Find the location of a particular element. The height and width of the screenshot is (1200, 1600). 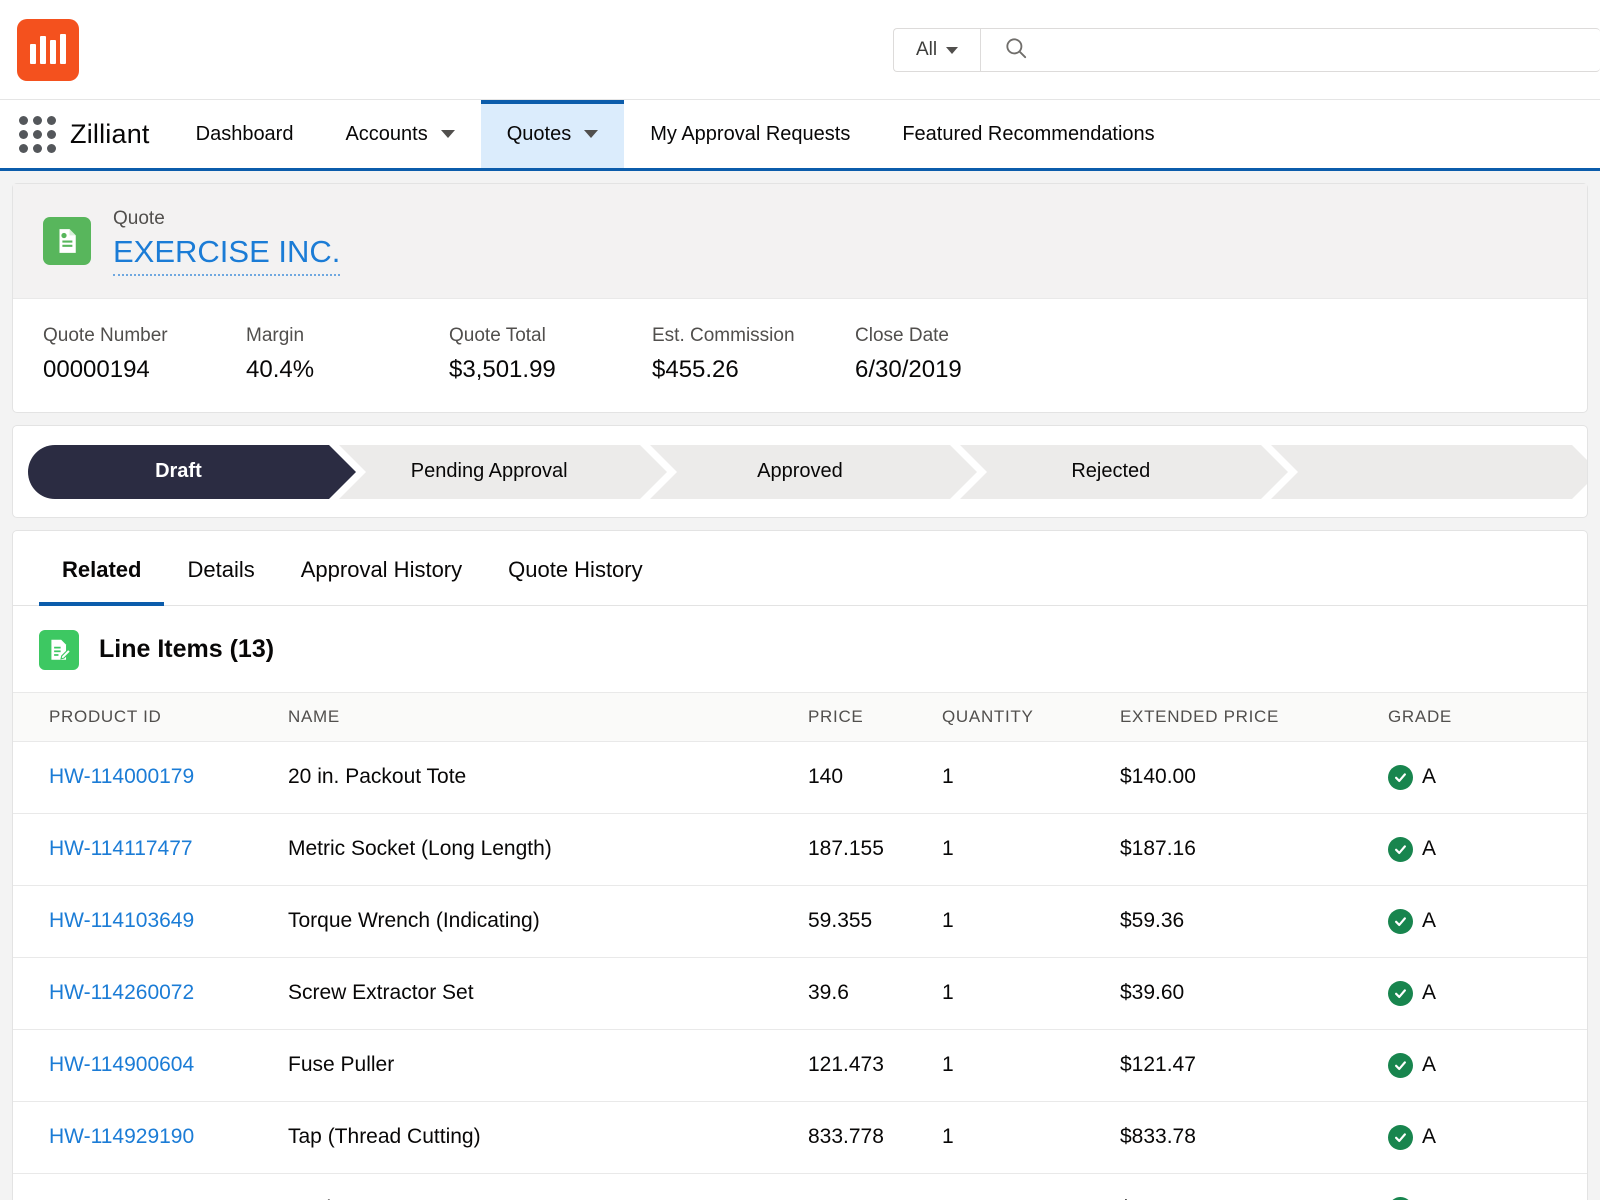

tab-label: Related is located at coordinates (102, 569).